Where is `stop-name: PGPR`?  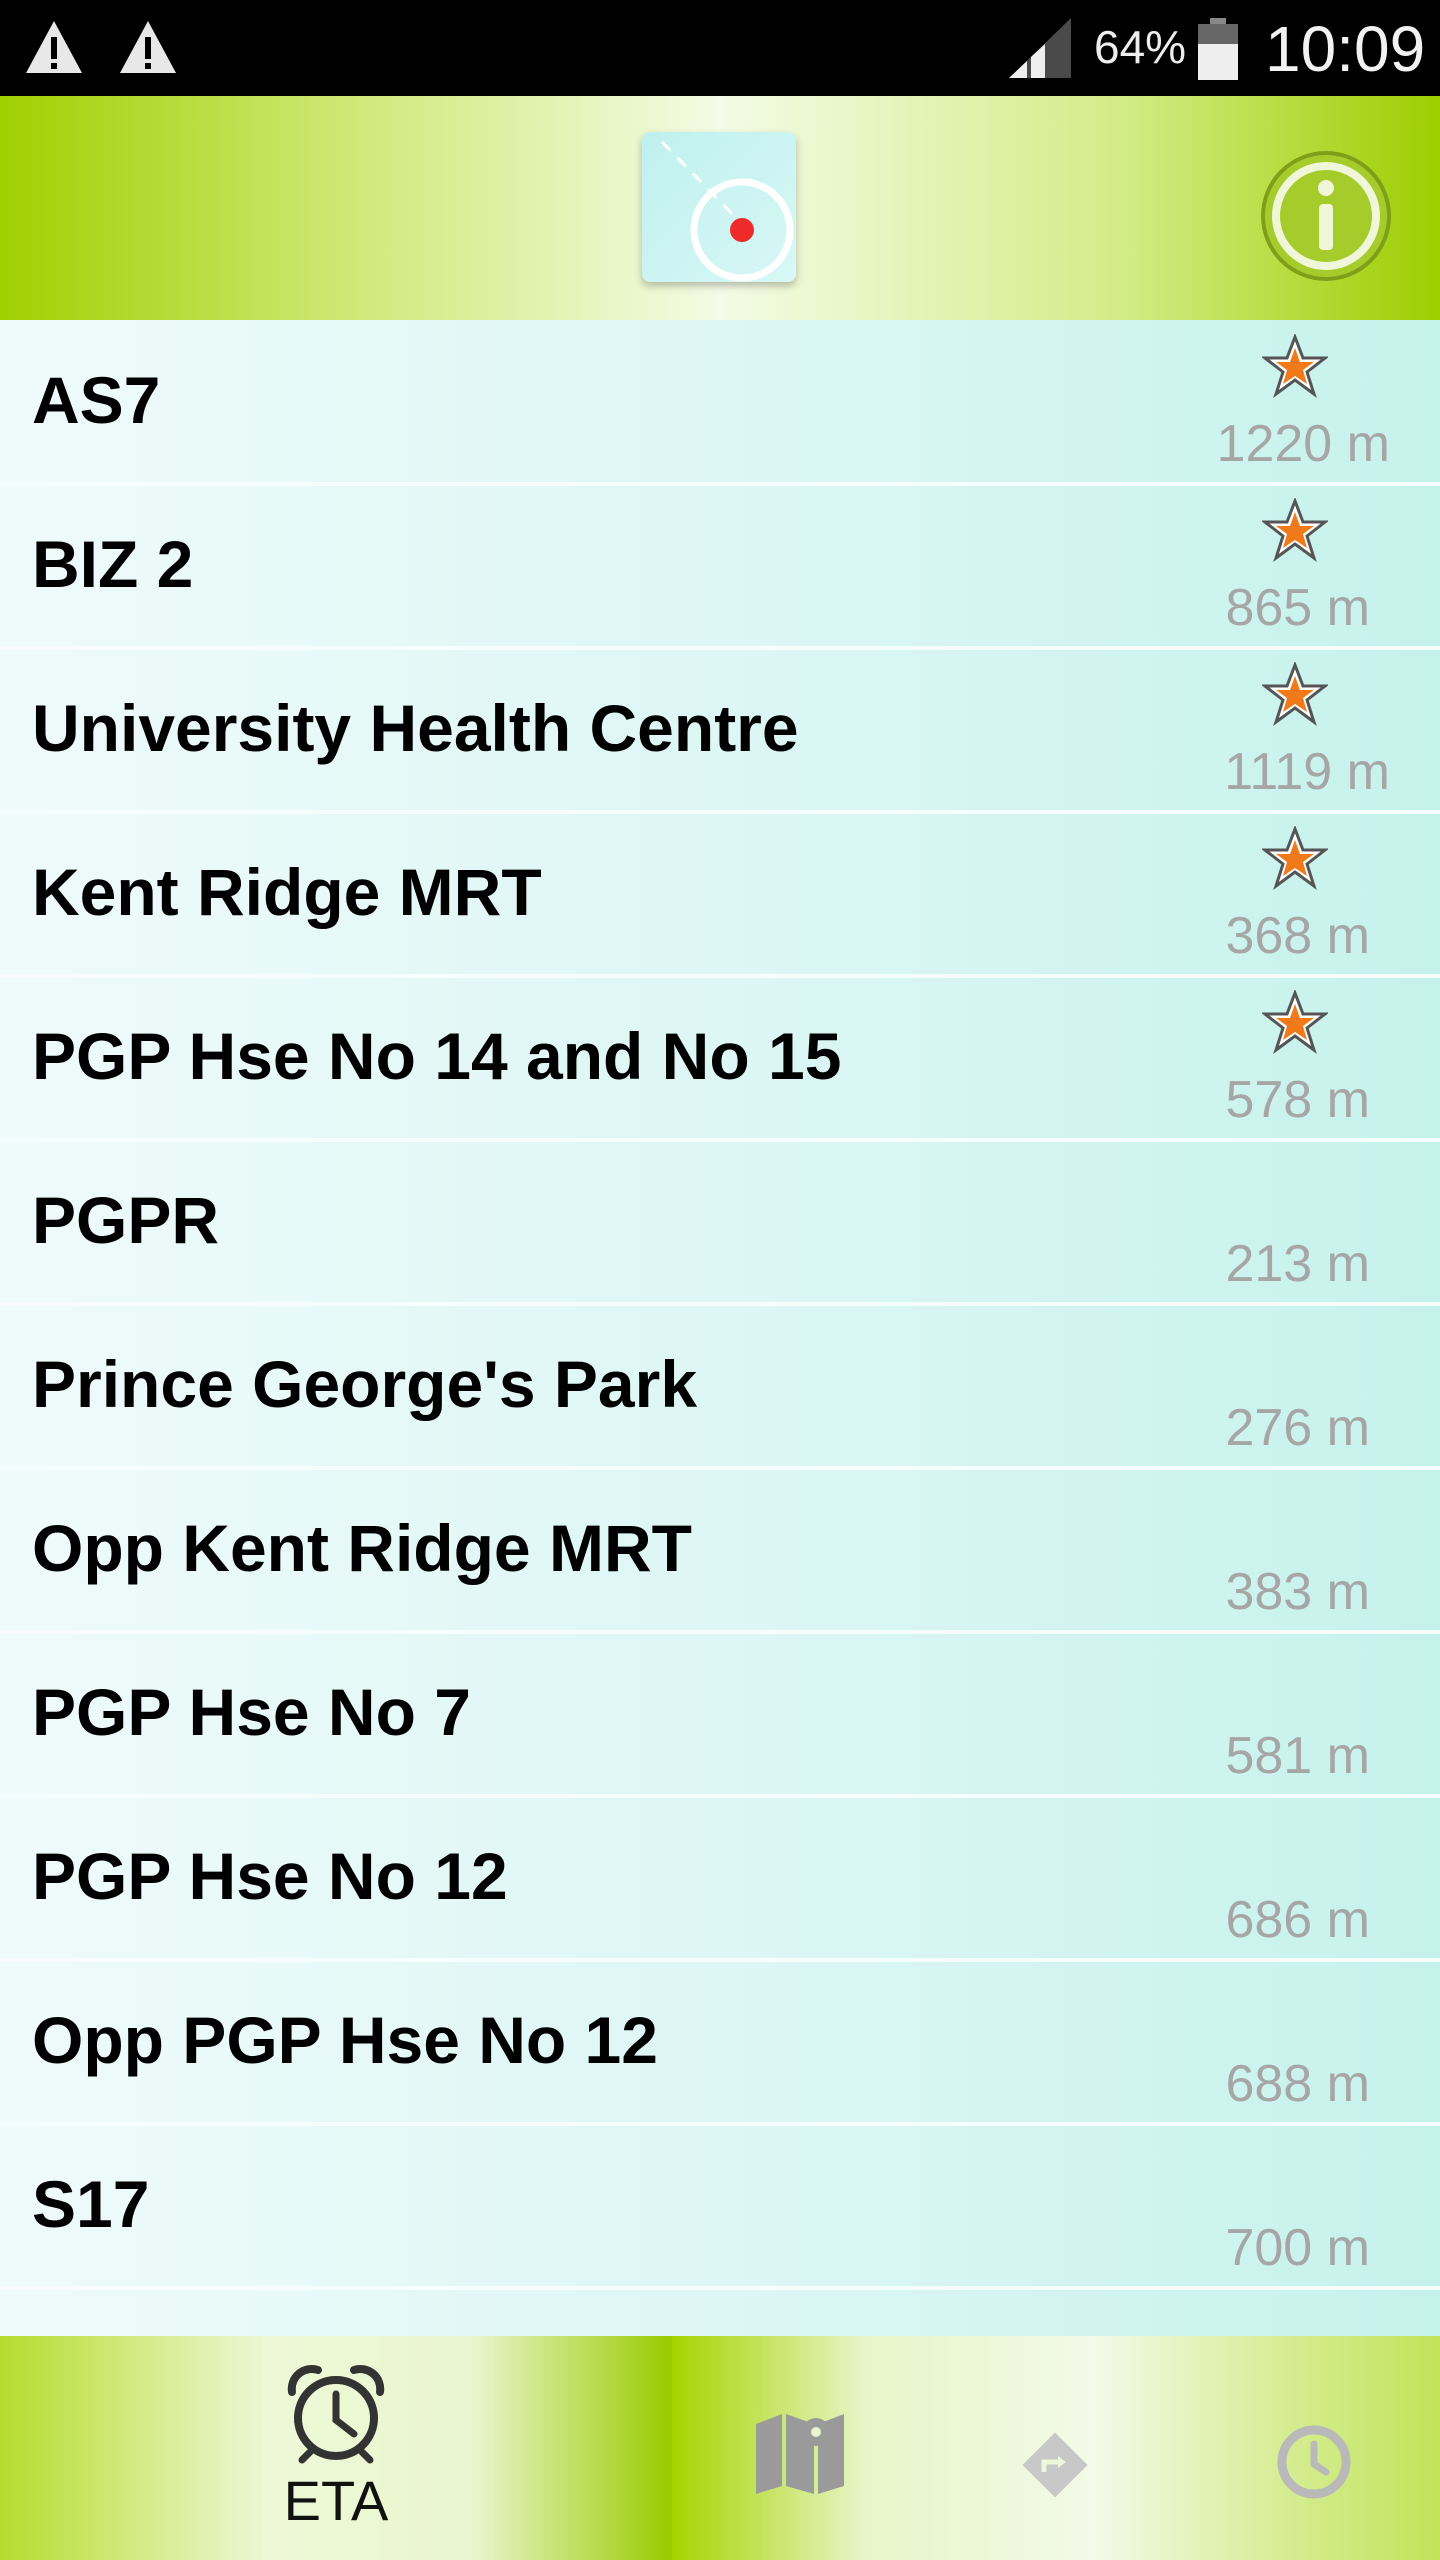 stop-name: PGPR is located at coordinates (126, 1220).